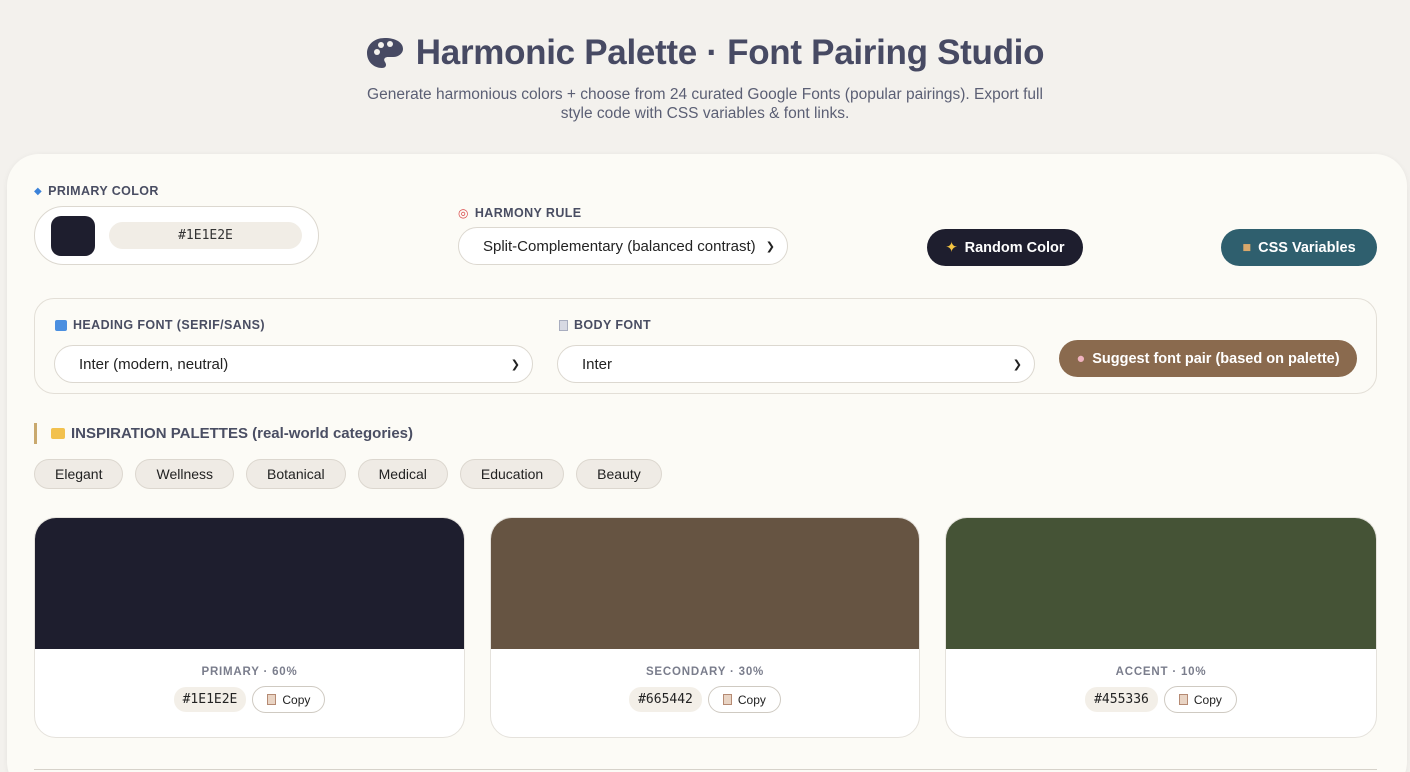 Image resolution: width=1410 pixels, height=772 pixels. I want to click on palette-swatch-primary, so click(249, 583).